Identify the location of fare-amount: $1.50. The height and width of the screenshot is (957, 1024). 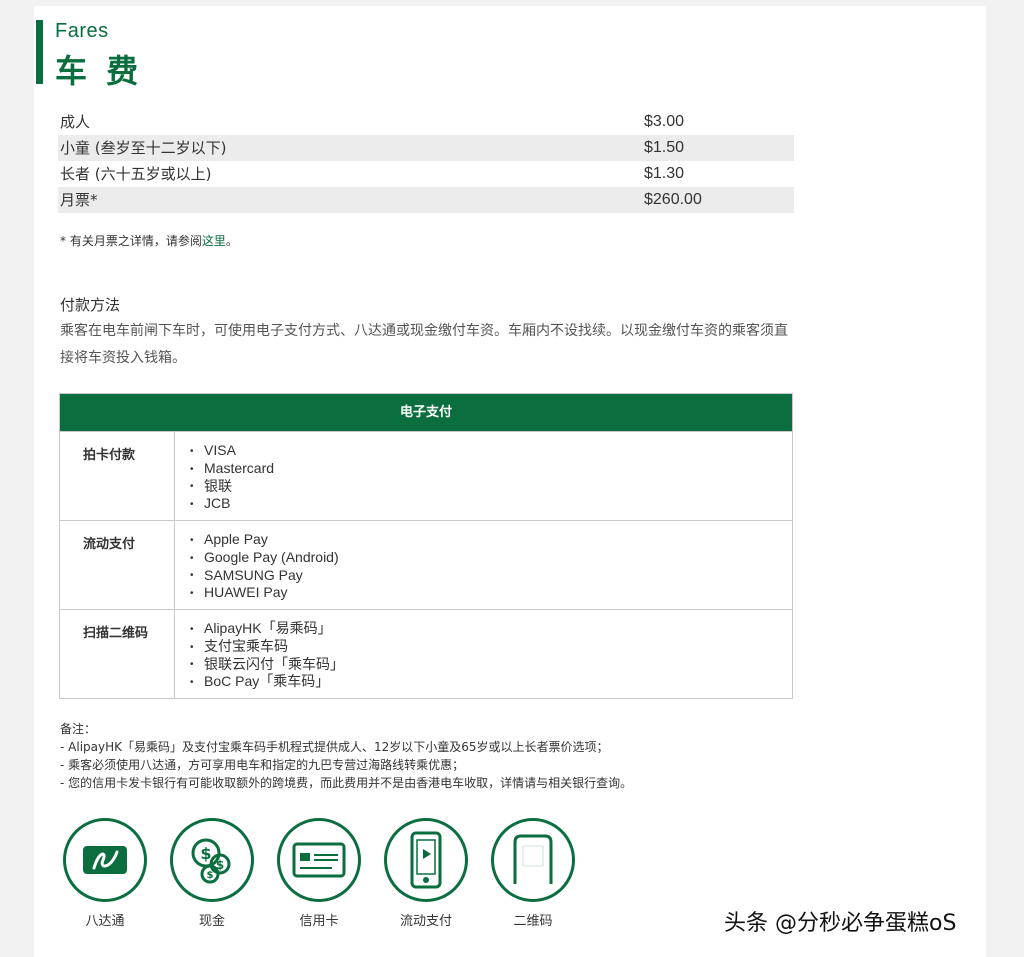
(664, 147).